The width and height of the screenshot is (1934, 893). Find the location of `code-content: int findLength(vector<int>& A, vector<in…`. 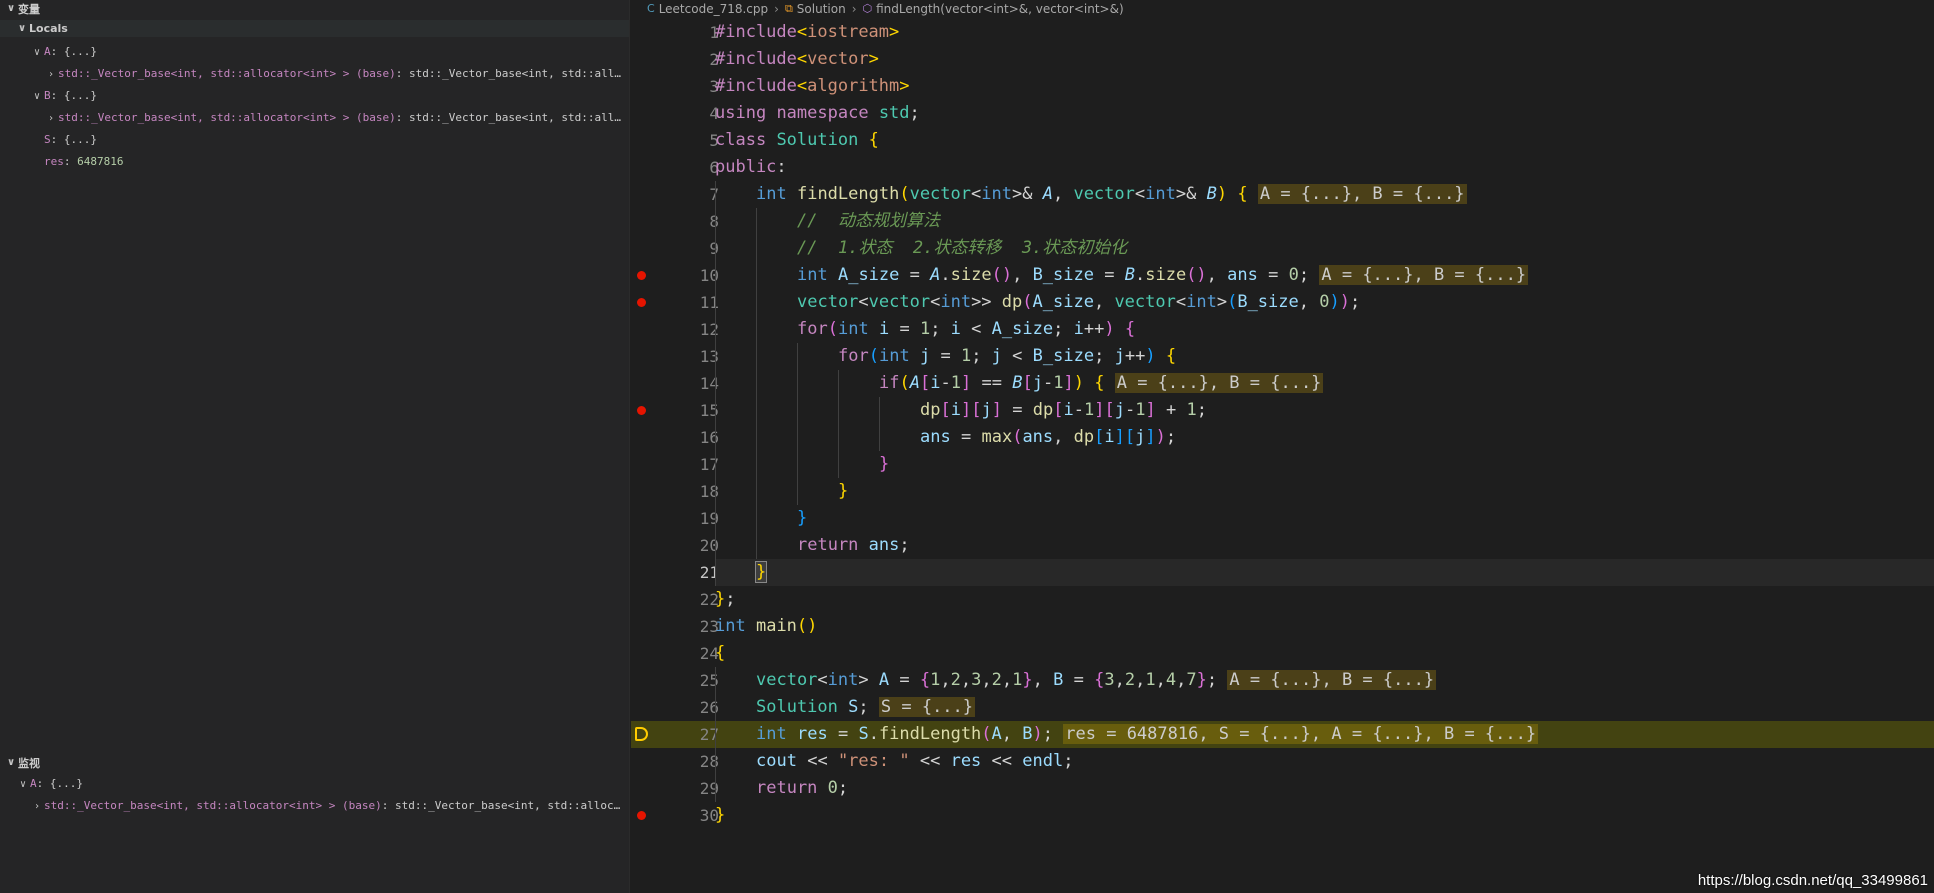

code-content: int findLength(vector<int>& A, vector<in… is located at coordinates (1324, 194).